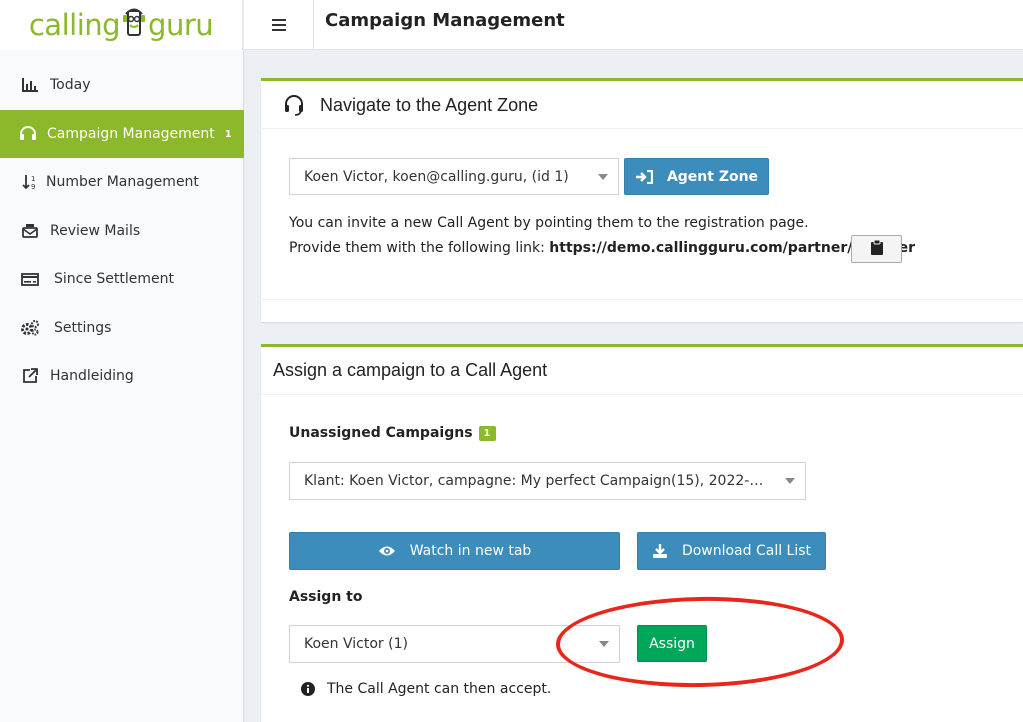 This screenshot has width=1023, height=722. Describe the element at coordinates (83, 328) in the screenshot. I see `sidebar-item-label: Settings` at that location.